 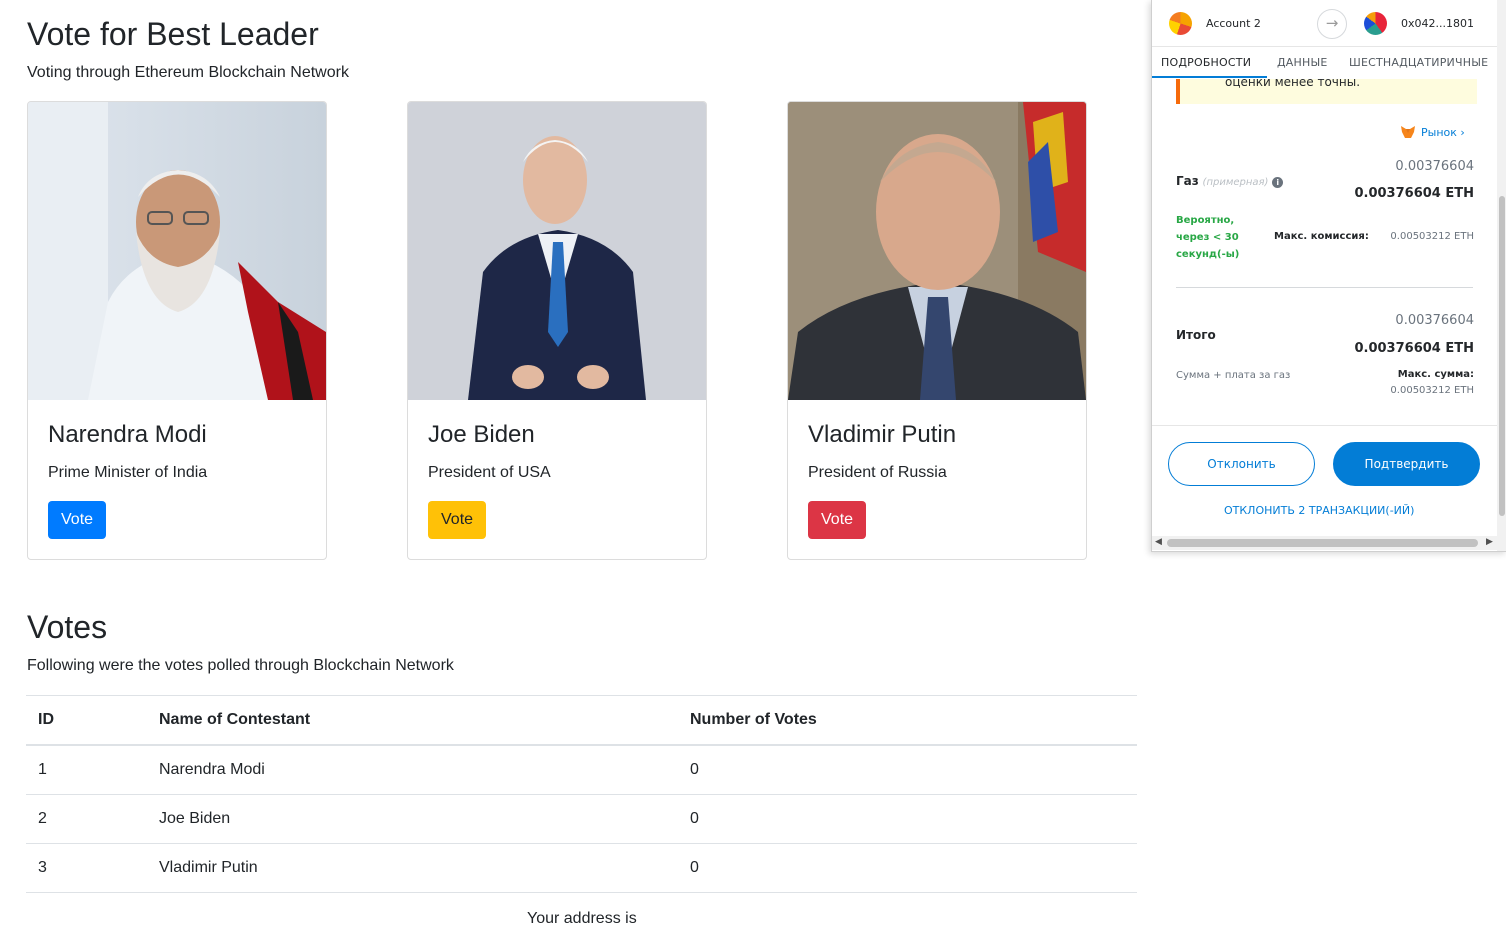 I want to click on page-title: Vote for Best Leader, so click(x=173, y=34).